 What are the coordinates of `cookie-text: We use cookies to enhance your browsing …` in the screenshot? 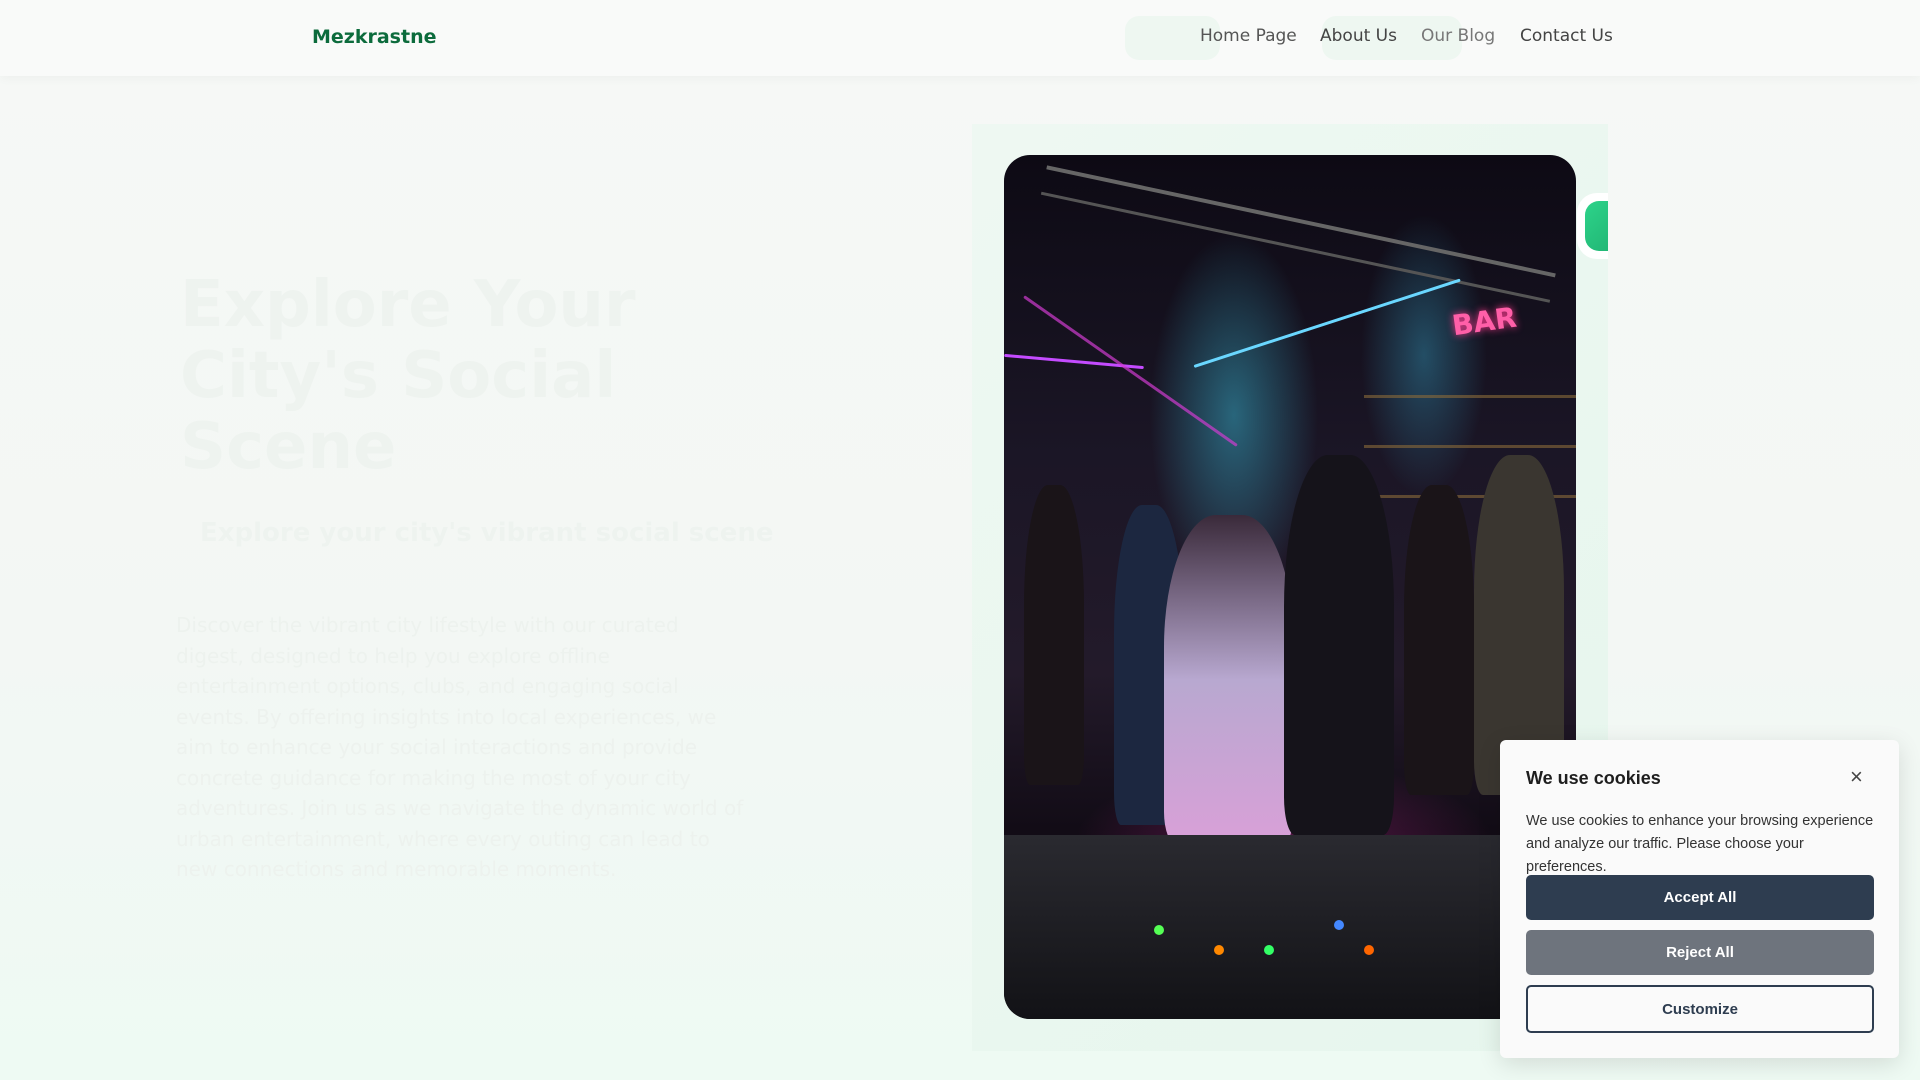 It's located at (1700, 844).